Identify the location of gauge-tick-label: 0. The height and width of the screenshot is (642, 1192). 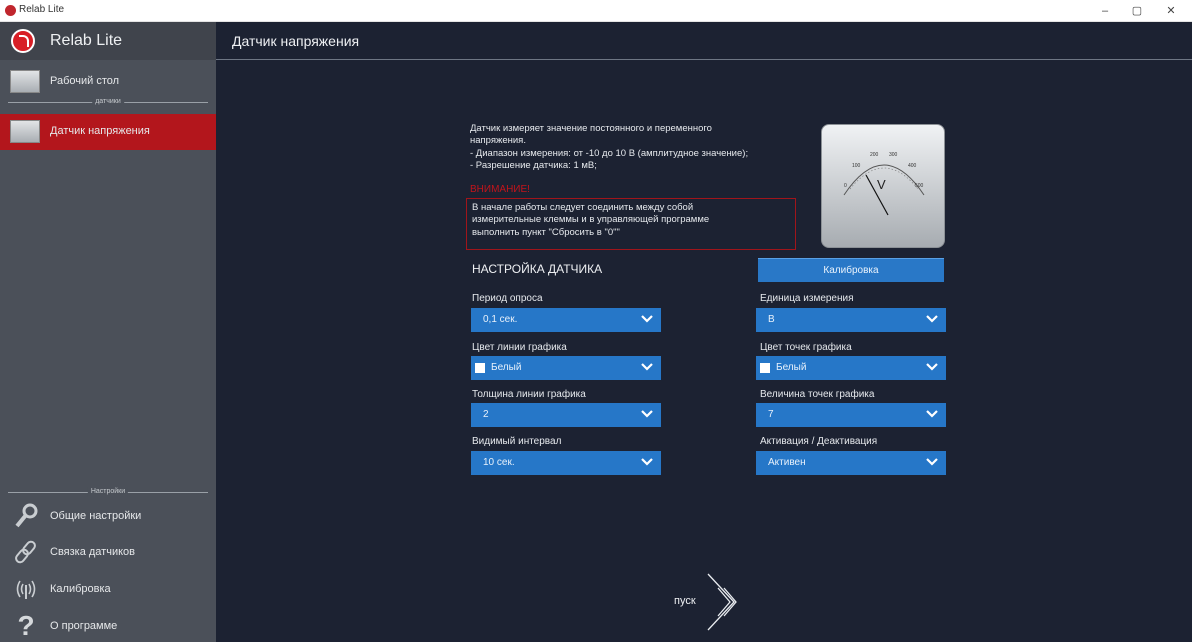
(845, 186).